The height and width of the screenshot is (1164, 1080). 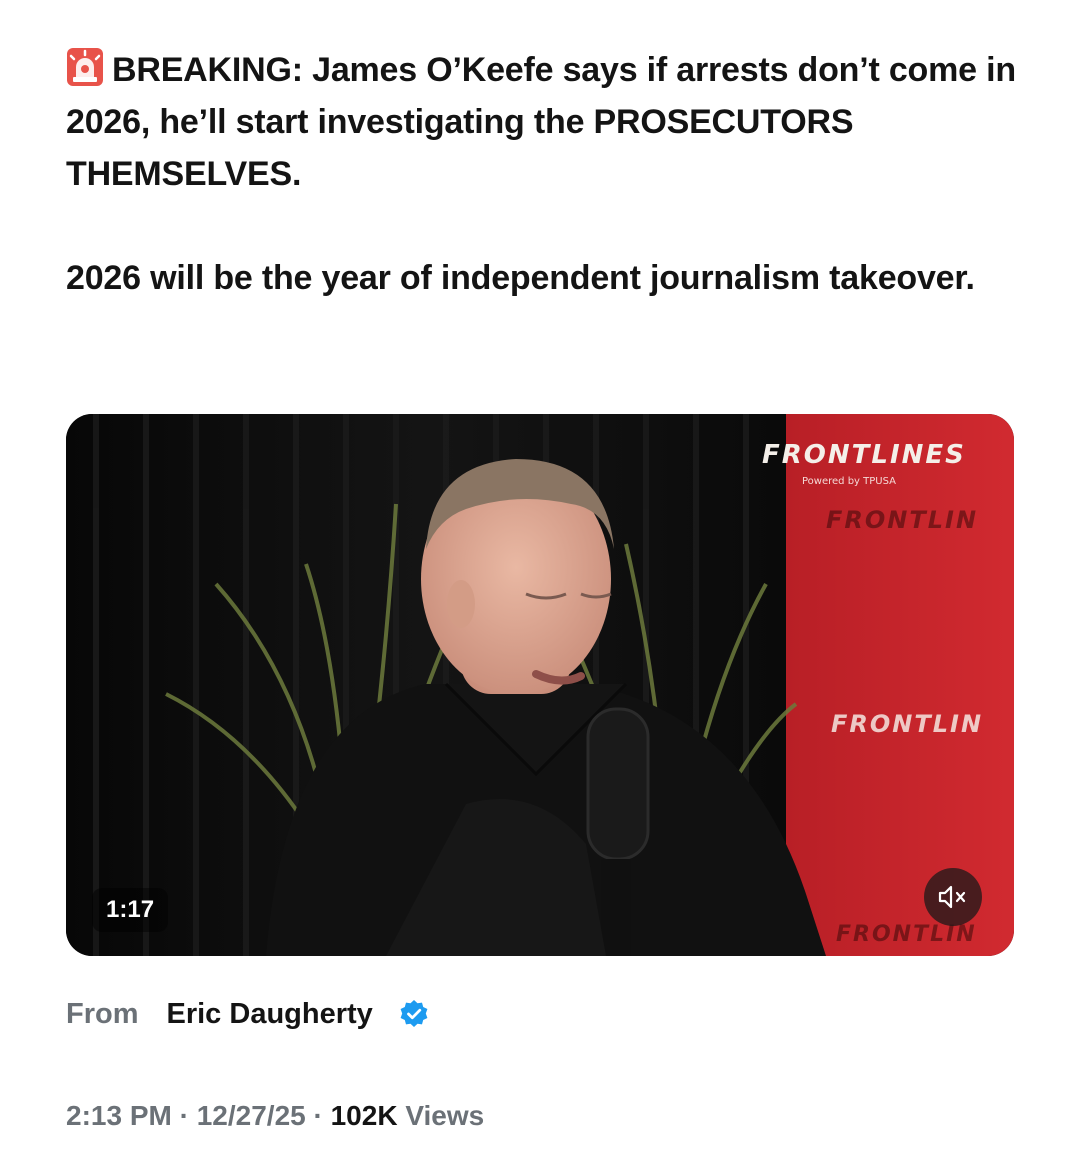 What do you see at coordinates (864, 455) in the screenshot?
I see `show-brand-logo: FRONTLINES` at bounding box center [864, 455].